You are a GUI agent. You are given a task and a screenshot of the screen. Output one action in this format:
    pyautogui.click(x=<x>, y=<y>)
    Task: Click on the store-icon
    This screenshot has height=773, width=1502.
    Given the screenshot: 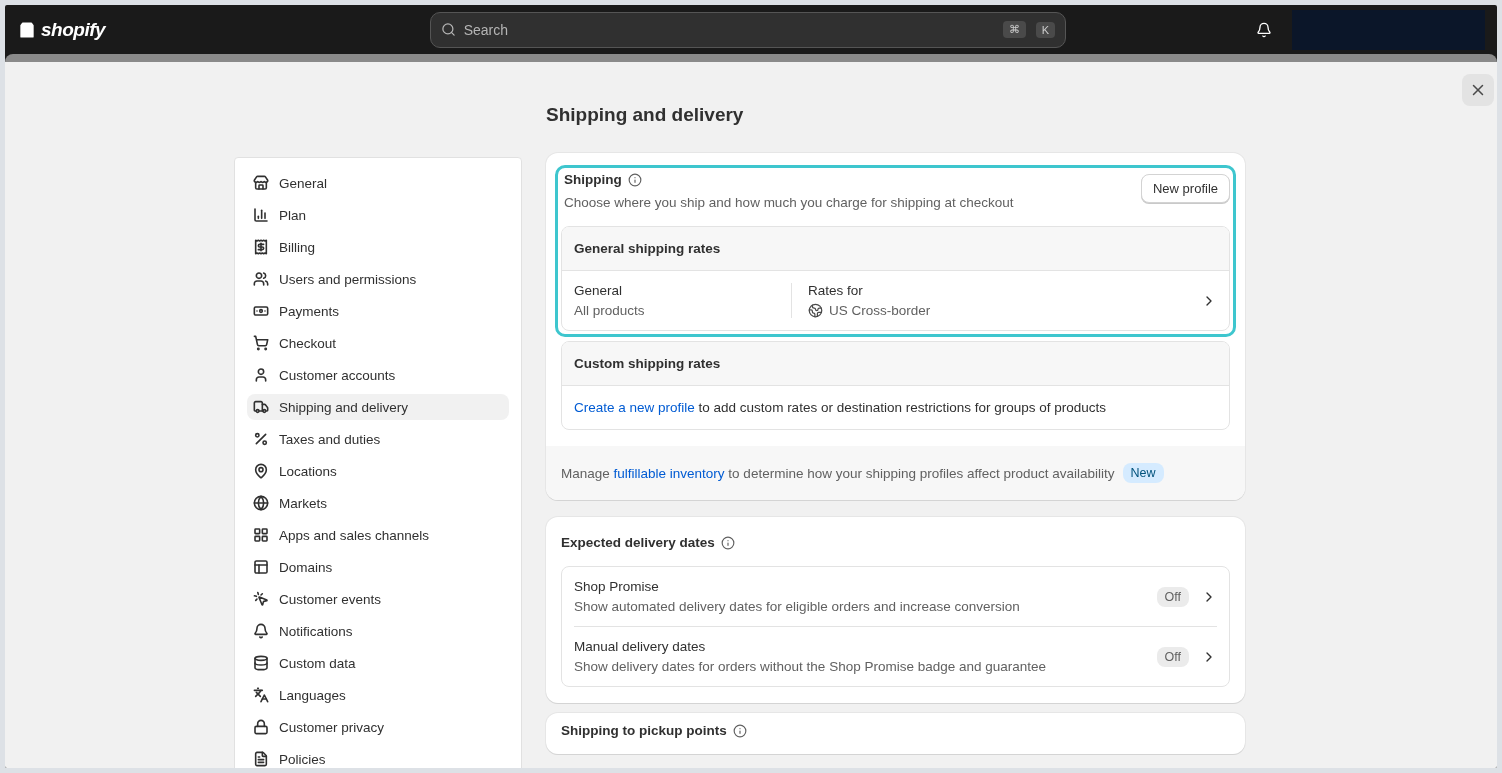 What is the action you would take?
    pyautogui.click(x=261, y=183)
    